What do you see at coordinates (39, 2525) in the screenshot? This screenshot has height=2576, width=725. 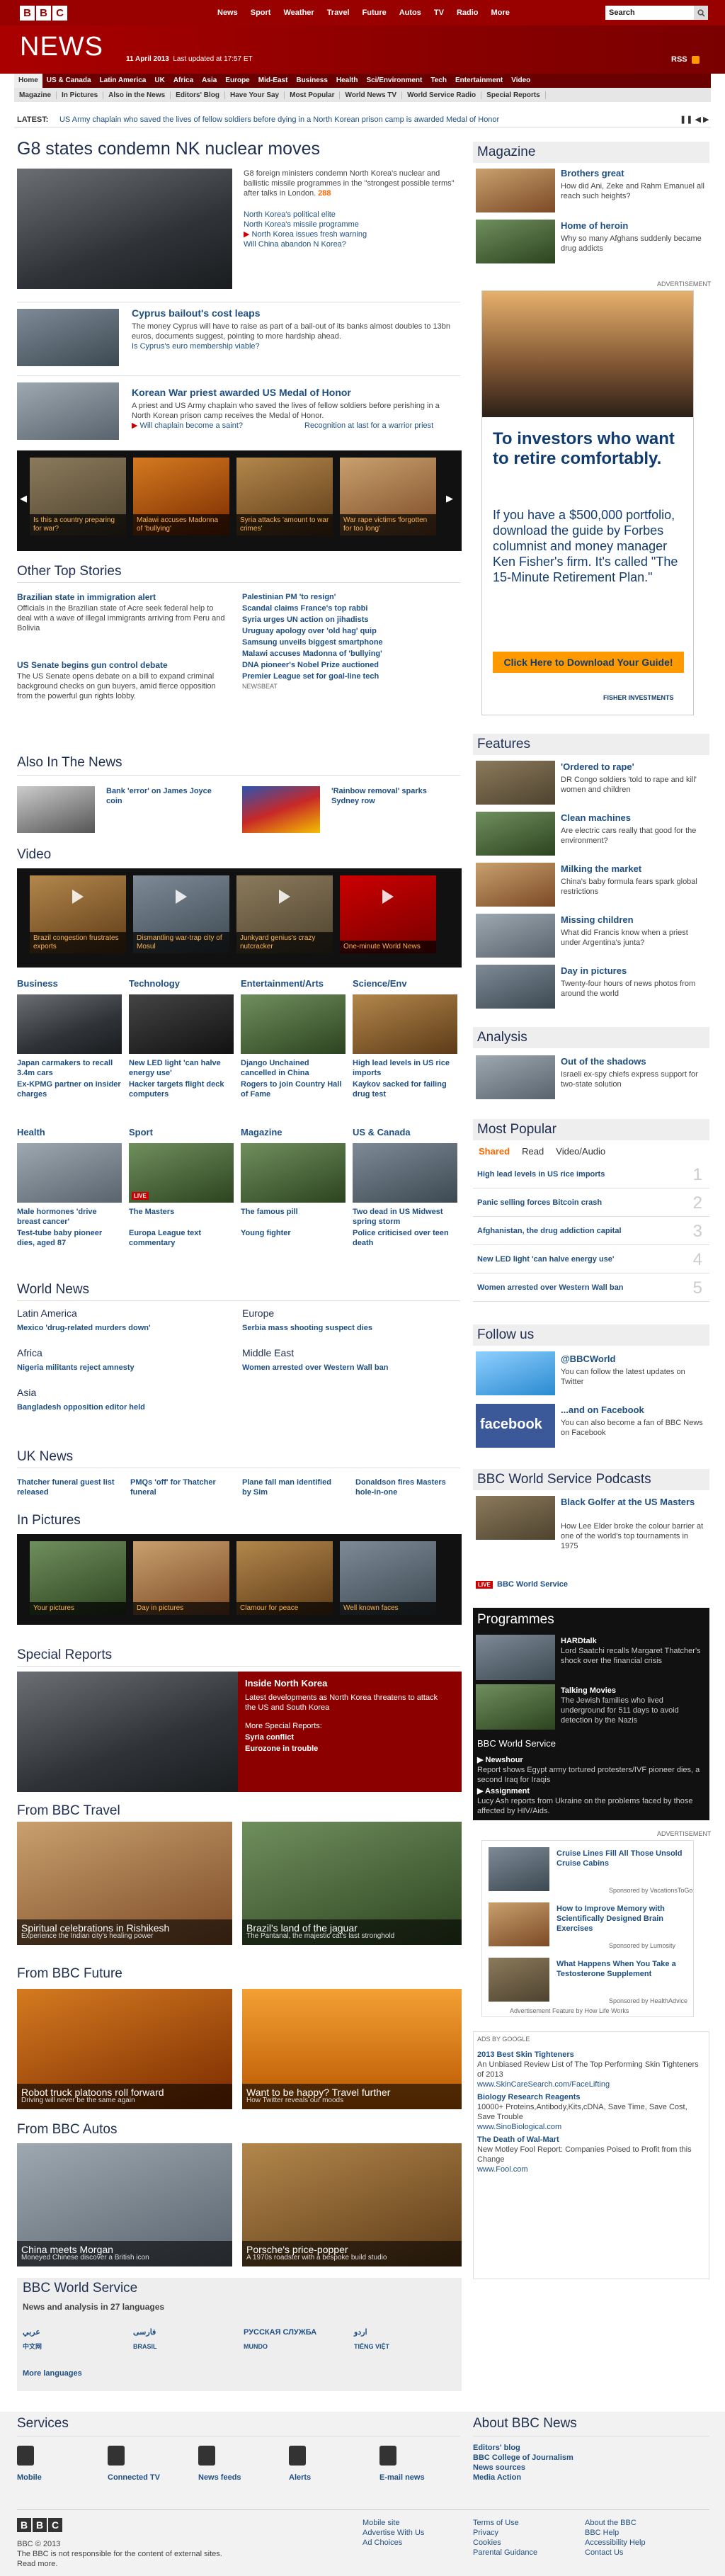 I see `footer-logo: B B C` at bounding box center [39, 2525].